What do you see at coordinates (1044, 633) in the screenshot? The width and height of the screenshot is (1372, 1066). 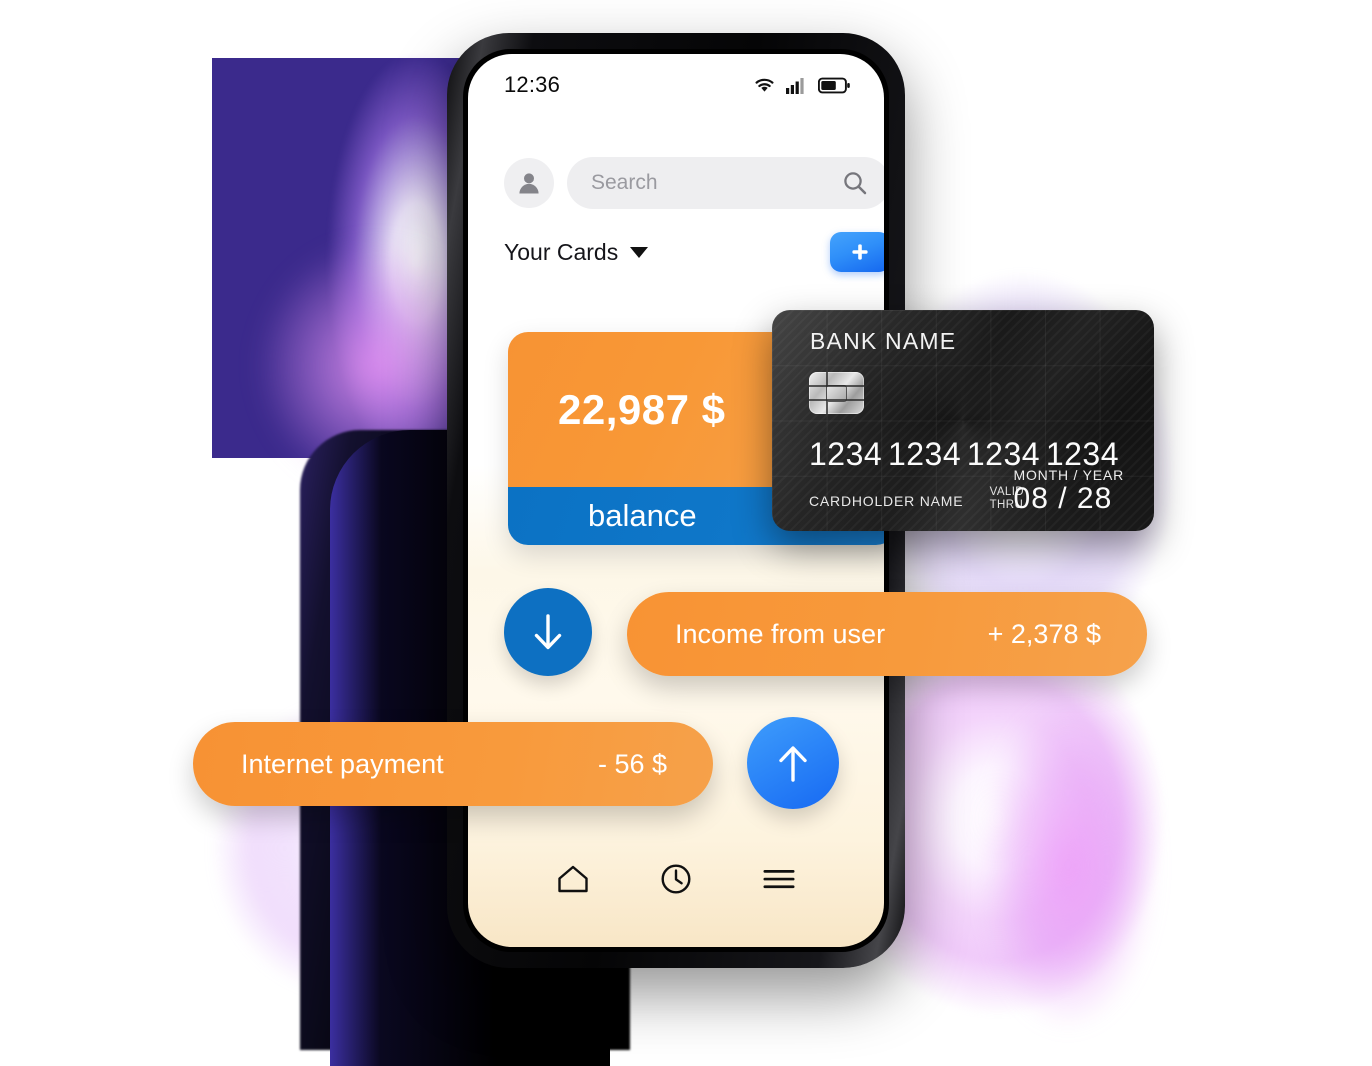 I see `transaction-amount: + 2,378 $` at bounding box center [1044, 633].